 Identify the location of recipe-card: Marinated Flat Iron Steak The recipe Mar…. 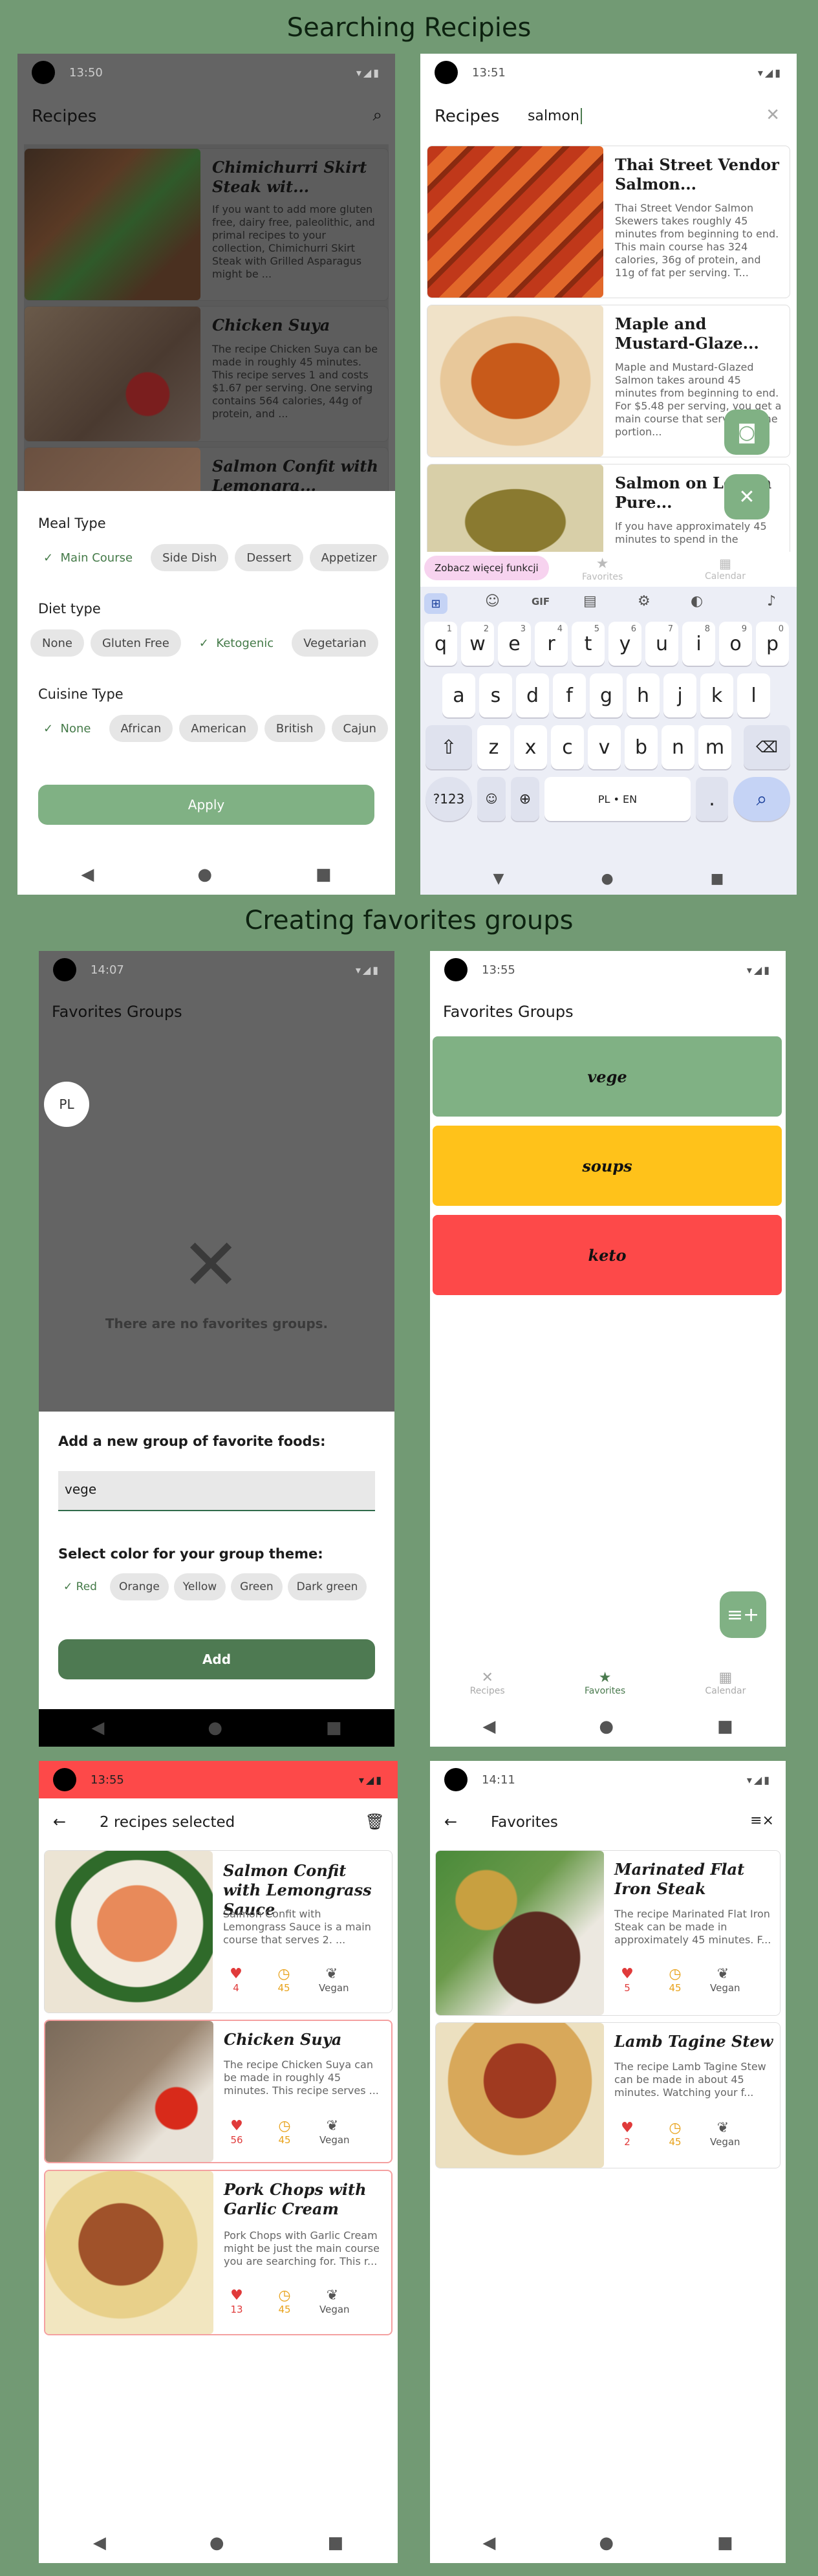
(607, 1933).